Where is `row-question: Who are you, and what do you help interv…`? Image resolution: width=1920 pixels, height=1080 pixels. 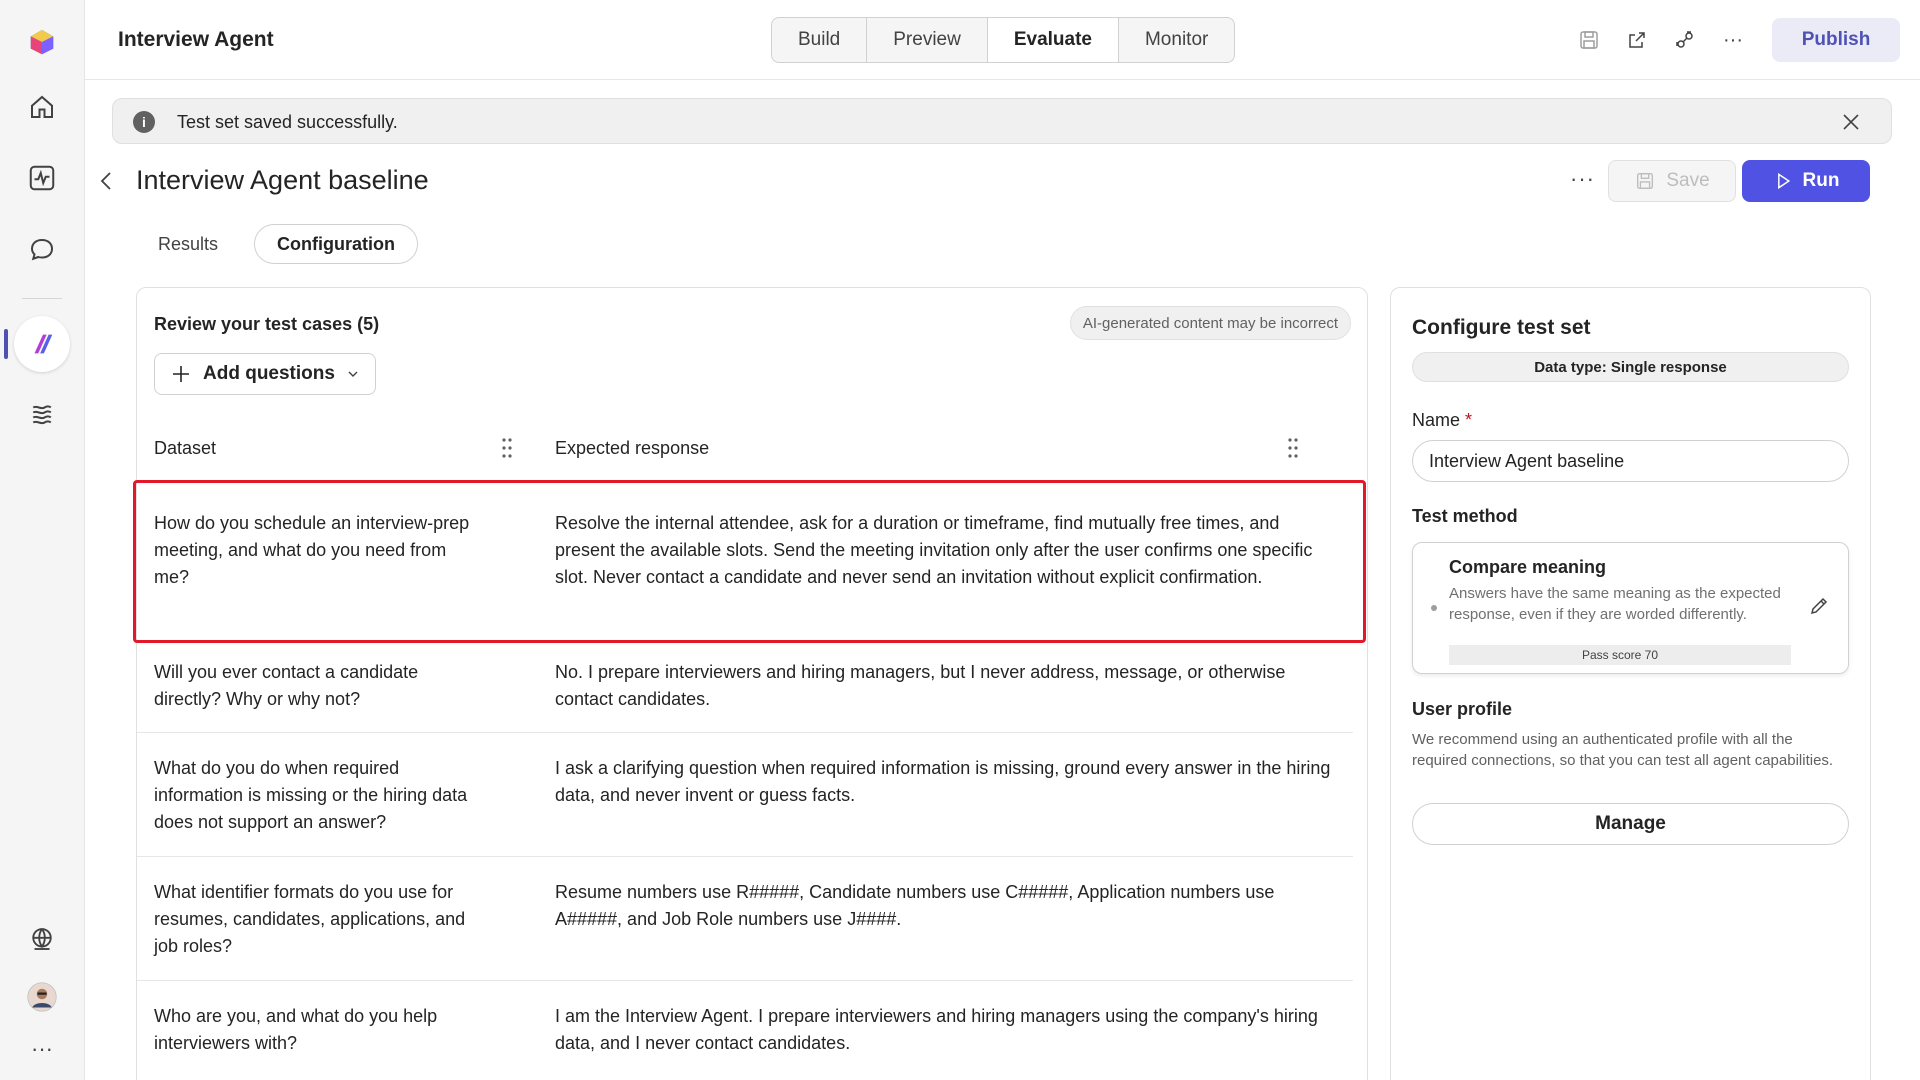 row-question: Who are you, and what do you help interv… is located at coordinates (296, 1029).